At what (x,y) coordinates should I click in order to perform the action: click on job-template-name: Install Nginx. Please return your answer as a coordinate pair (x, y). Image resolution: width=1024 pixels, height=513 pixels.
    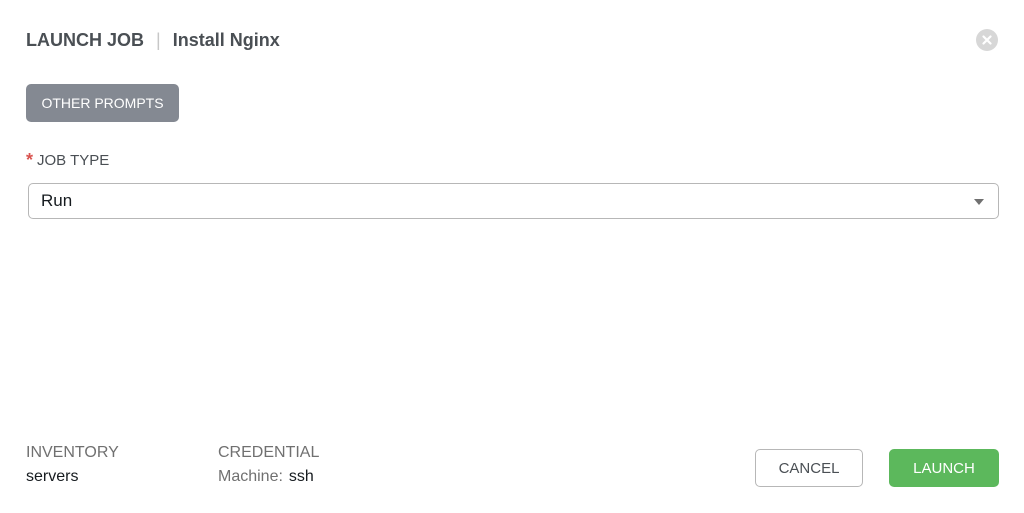
    Looking at the image, I should click on (226, 39).